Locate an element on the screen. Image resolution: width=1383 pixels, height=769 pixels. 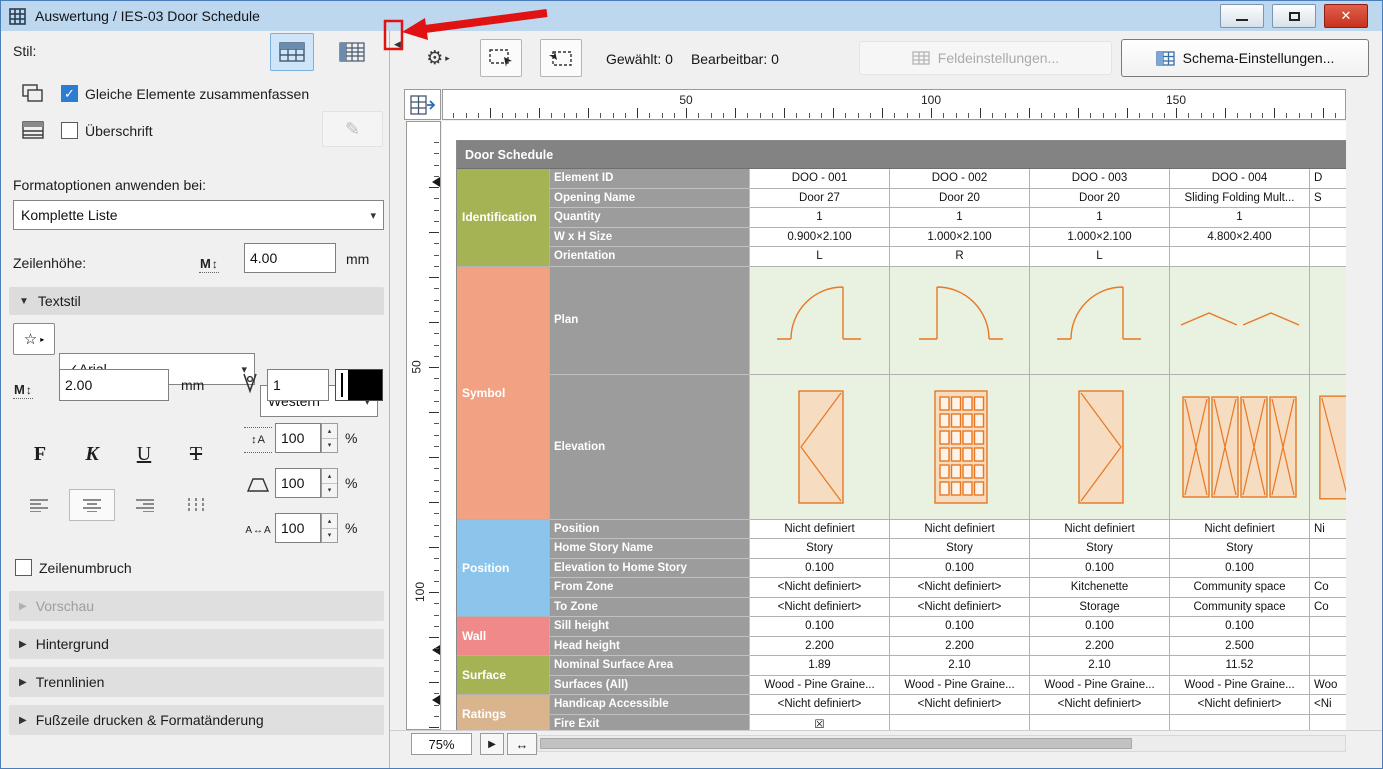
field-label: Orientation is located at coordinates (650, 257).